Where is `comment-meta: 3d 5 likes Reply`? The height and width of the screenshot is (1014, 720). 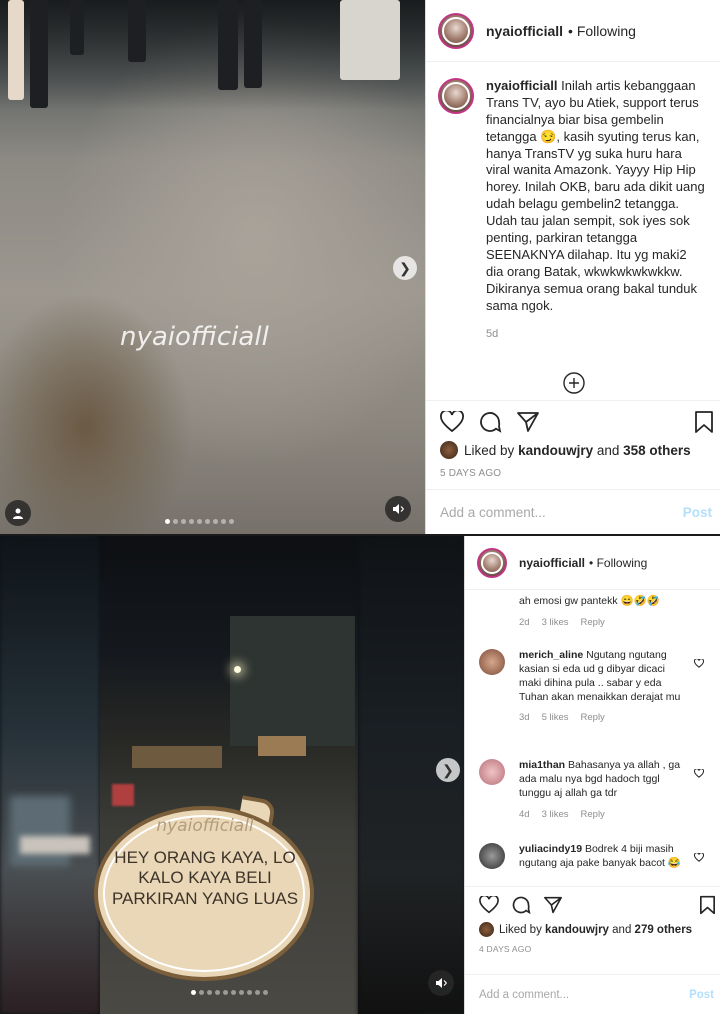
comment-meta: 3d 5 likes Reply is located at coordinates (604, 717).